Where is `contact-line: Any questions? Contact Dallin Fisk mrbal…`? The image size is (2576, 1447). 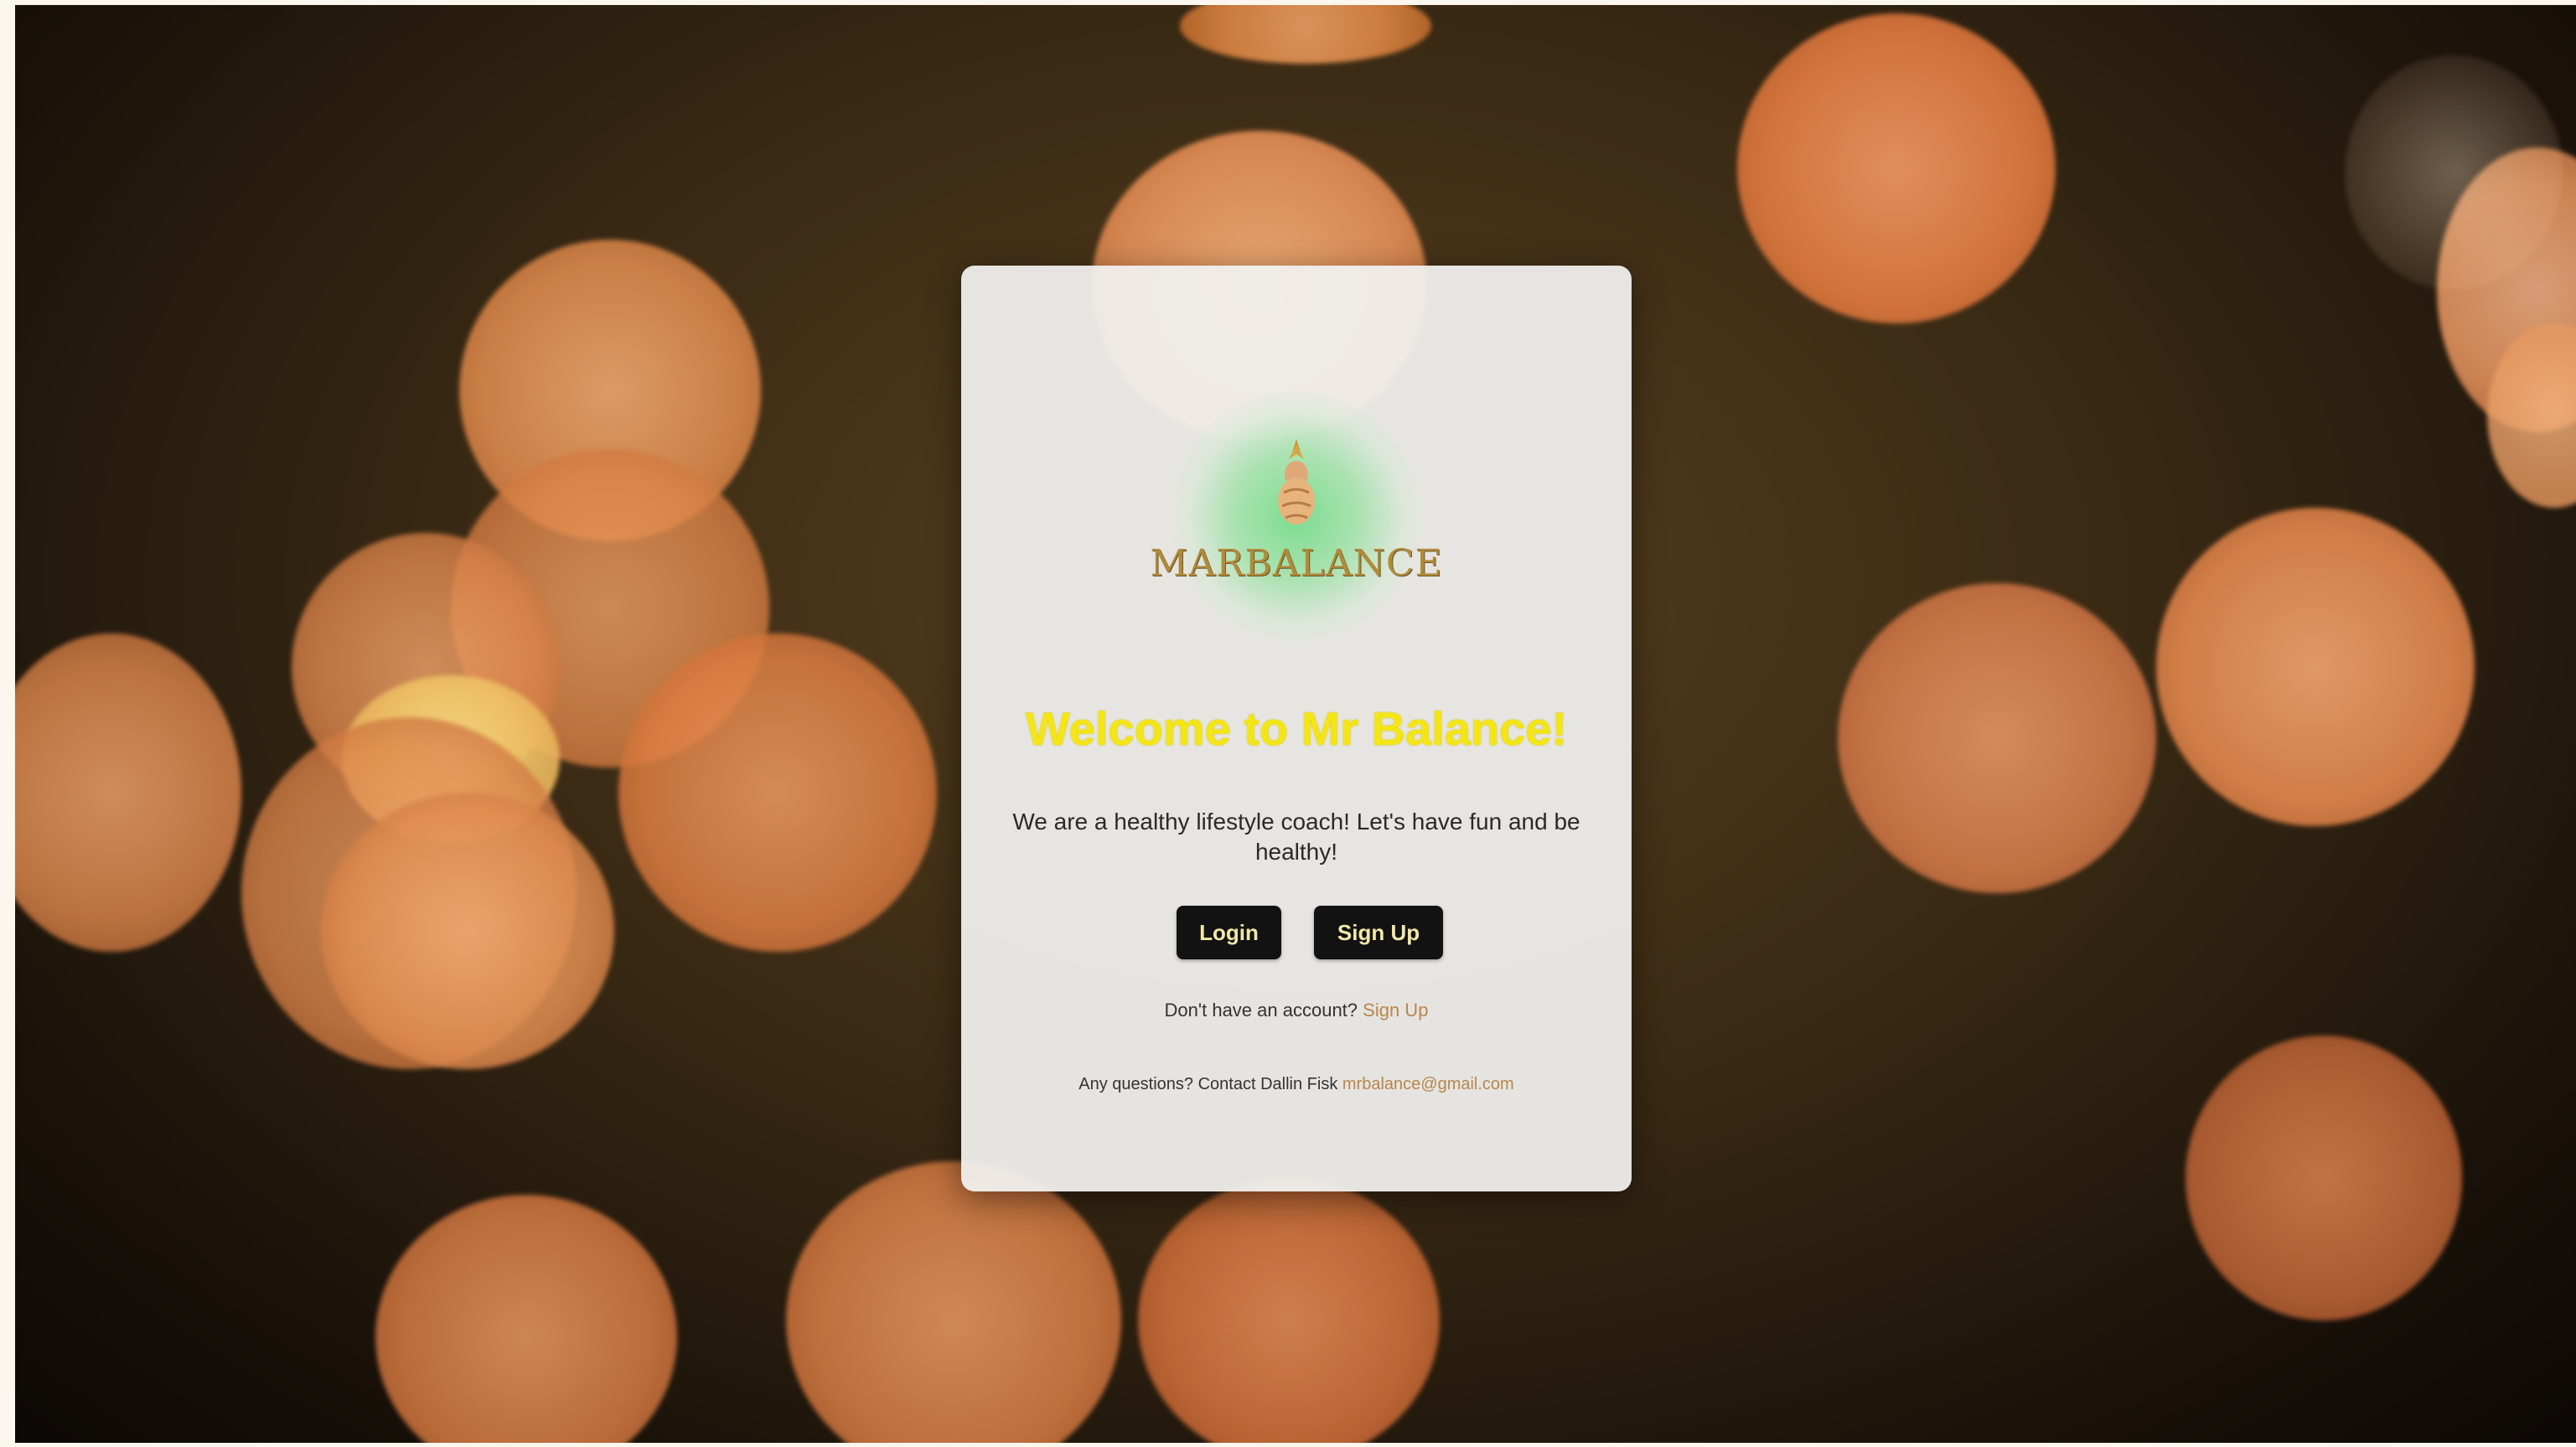 contact-line: Any questions? Contact Dallin Fisk mrbal… is located at coordinates (1296, 1084).